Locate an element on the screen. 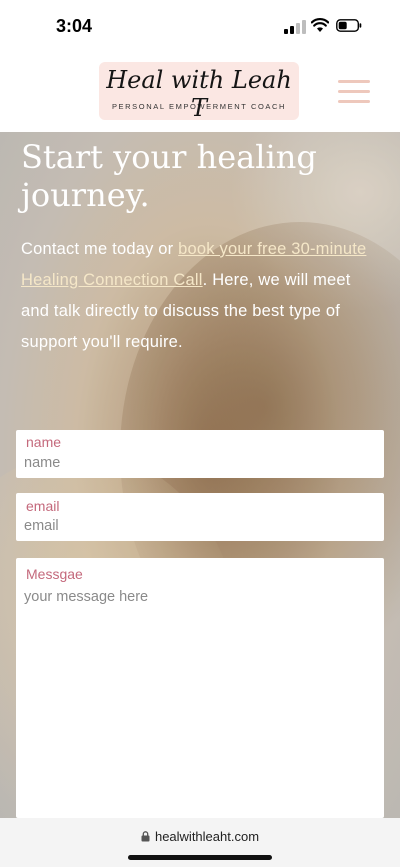 The image size is (400, 867). status-bar: 3:04 is located at coordinates (200, 27).